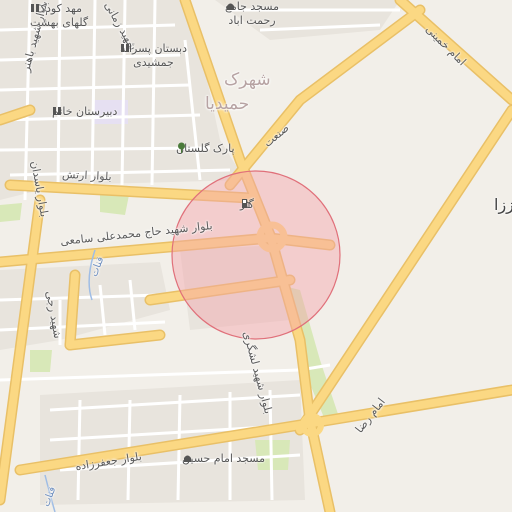 This screenshot has width=512, height=512. What do you see at coordinates (205, 149) in the screenshot?
I see `poi-park-golestan: پارک گلستان` at bounding box center [205, 149].